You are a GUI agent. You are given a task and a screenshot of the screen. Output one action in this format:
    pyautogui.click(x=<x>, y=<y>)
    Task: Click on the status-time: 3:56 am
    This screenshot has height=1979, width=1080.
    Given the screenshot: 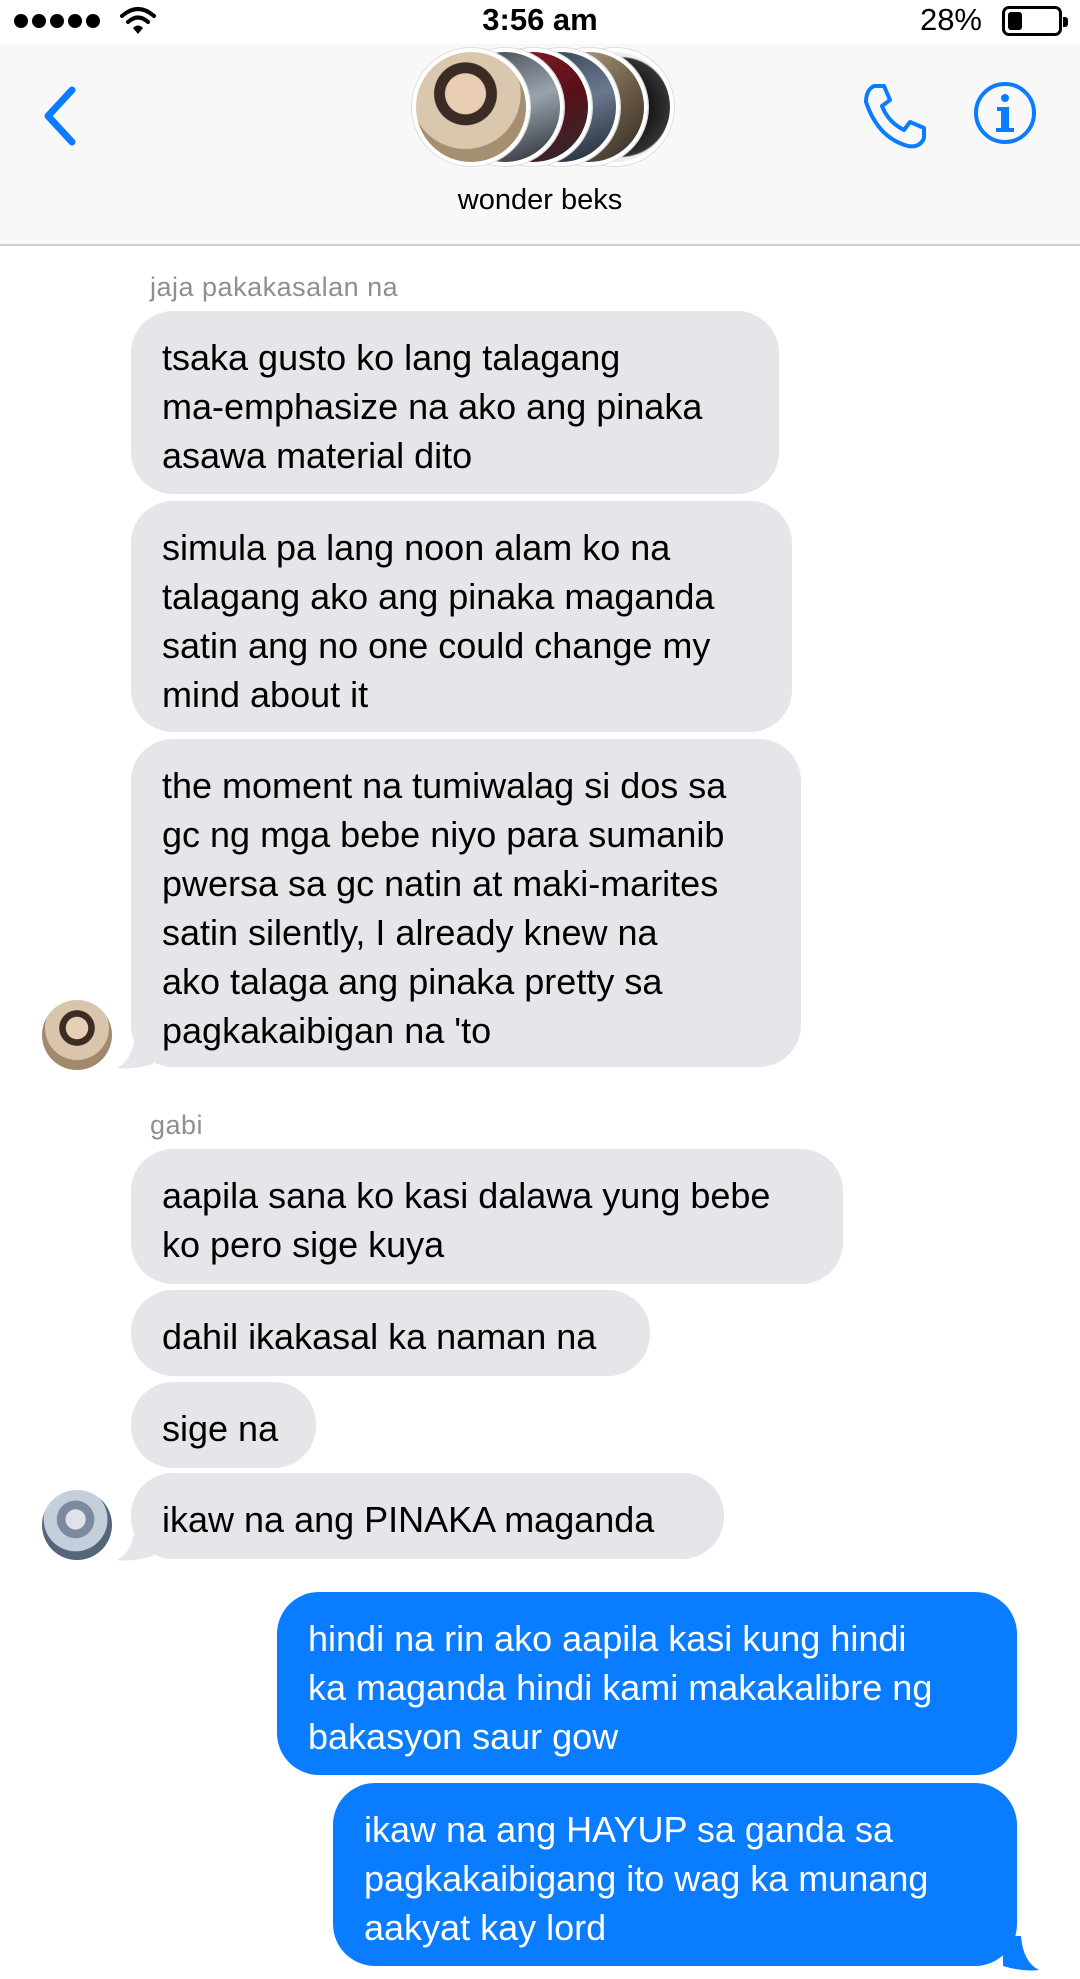 What is the action you would take?
    pyautogui.click(x=540, y=19)
    